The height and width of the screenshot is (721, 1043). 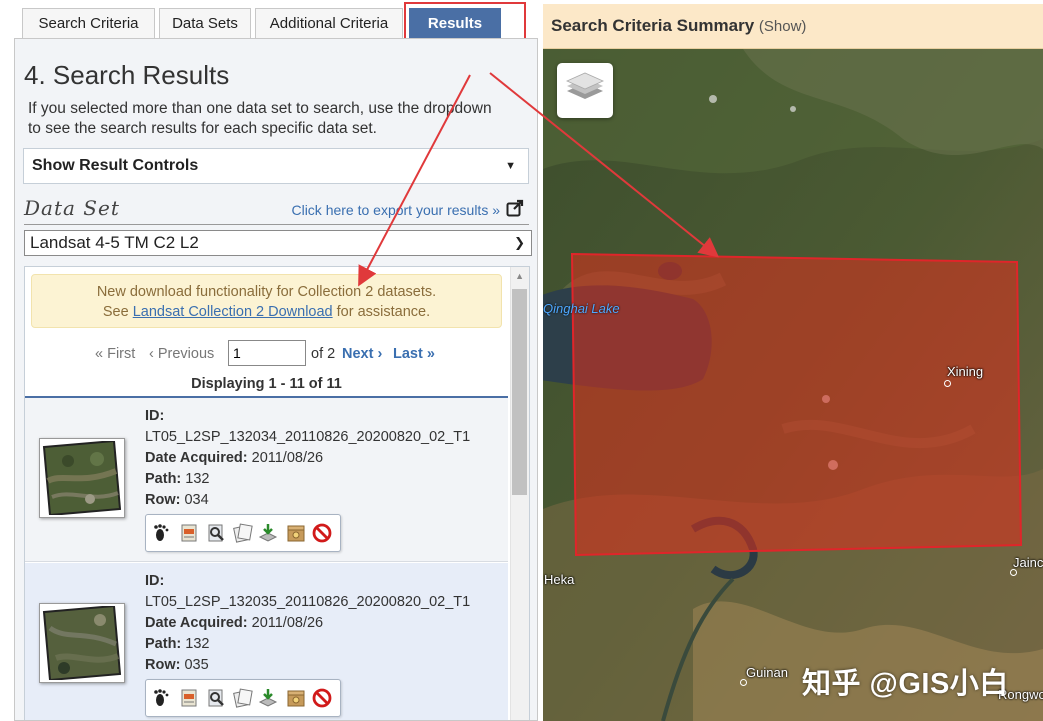 What do you see at coordinates (767, 672) in the screenshot?
I see `map-label-guinan: Guinan` at bounding box center [767, 672].